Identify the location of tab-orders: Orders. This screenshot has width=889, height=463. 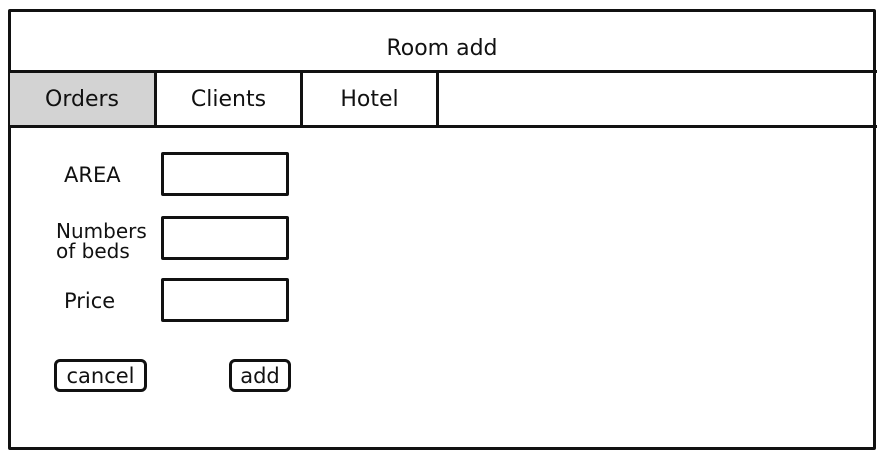
(83, 99).